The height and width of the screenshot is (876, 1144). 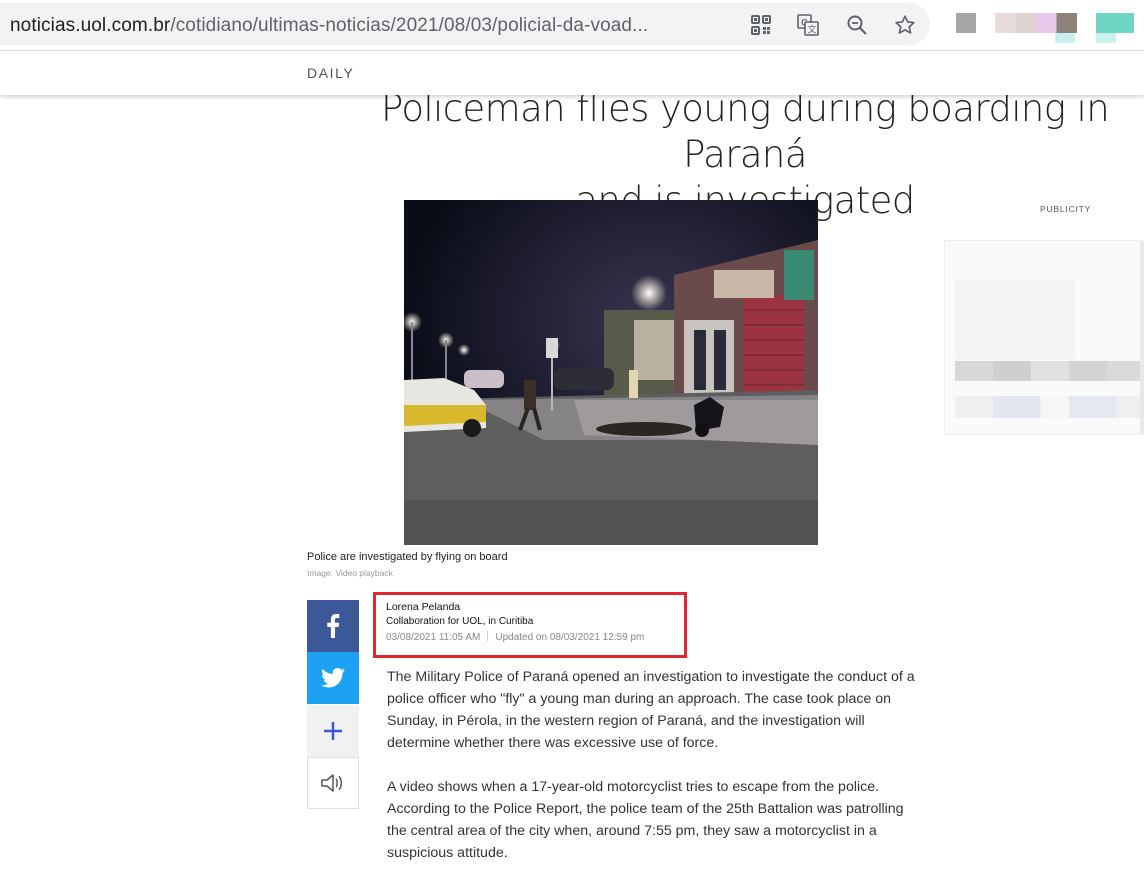 I want to click on updated-date: Updated on 08/03/2021 12:59 pm, so click(x=570, y=637).